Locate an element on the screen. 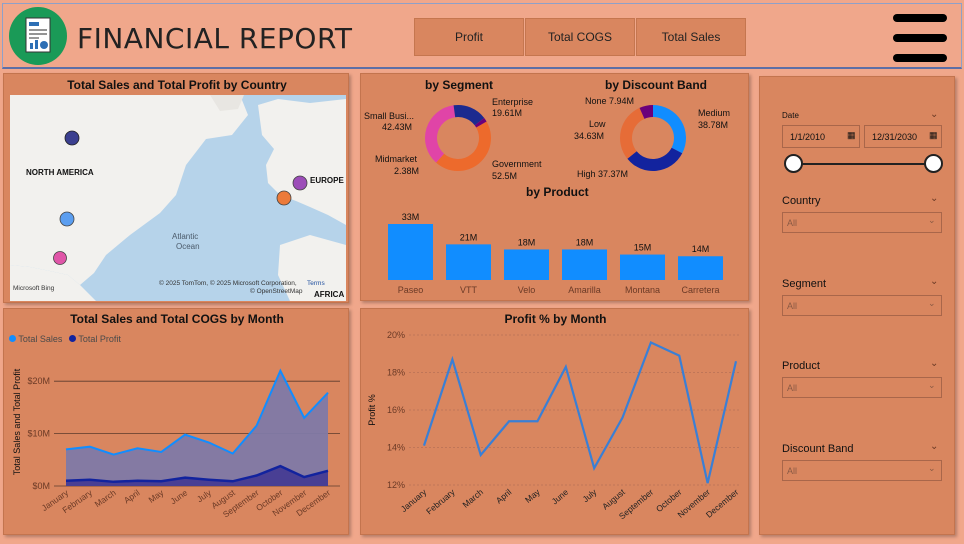 Image resolution: width=964 pixels, height=544 pixels. area-x-tick-label: May is located at coordinates (157, 496).